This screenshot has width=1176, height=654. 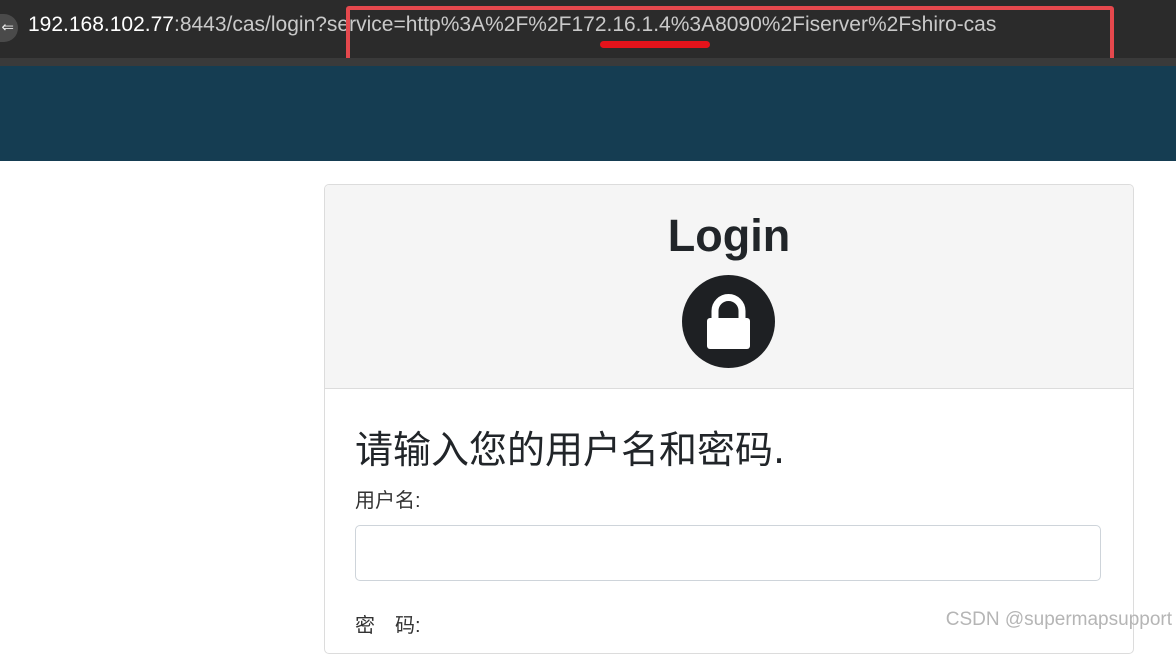 I want to click on lock-icon, so click(x=728, y=321).